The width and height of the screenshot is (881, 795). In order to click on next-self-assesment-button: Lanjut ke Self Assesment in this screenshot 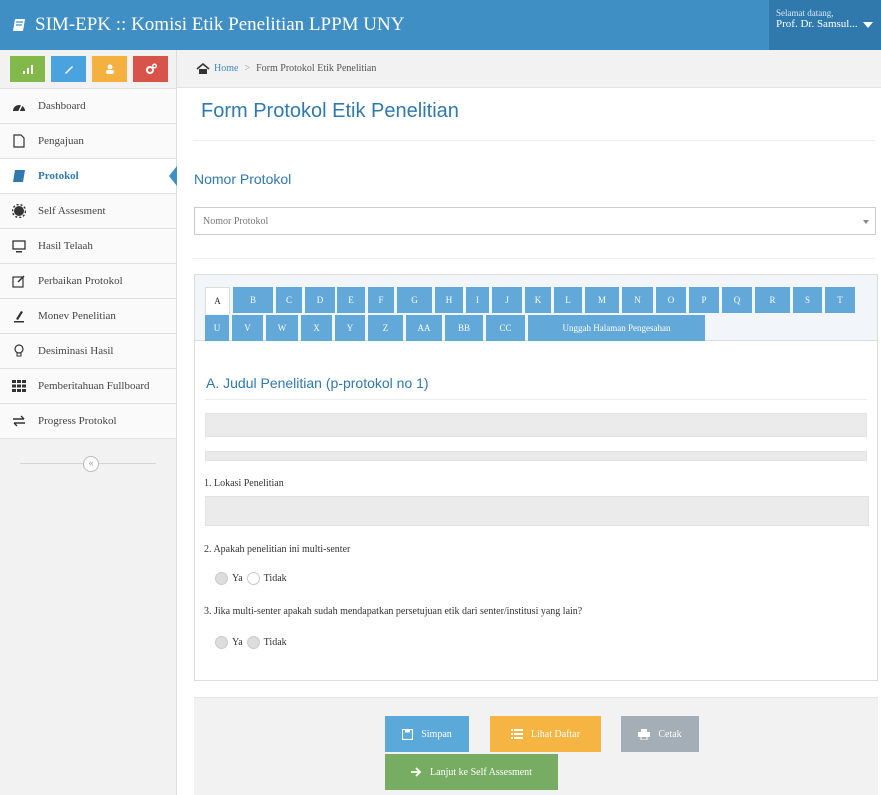, I will do `click(471, 772)`.